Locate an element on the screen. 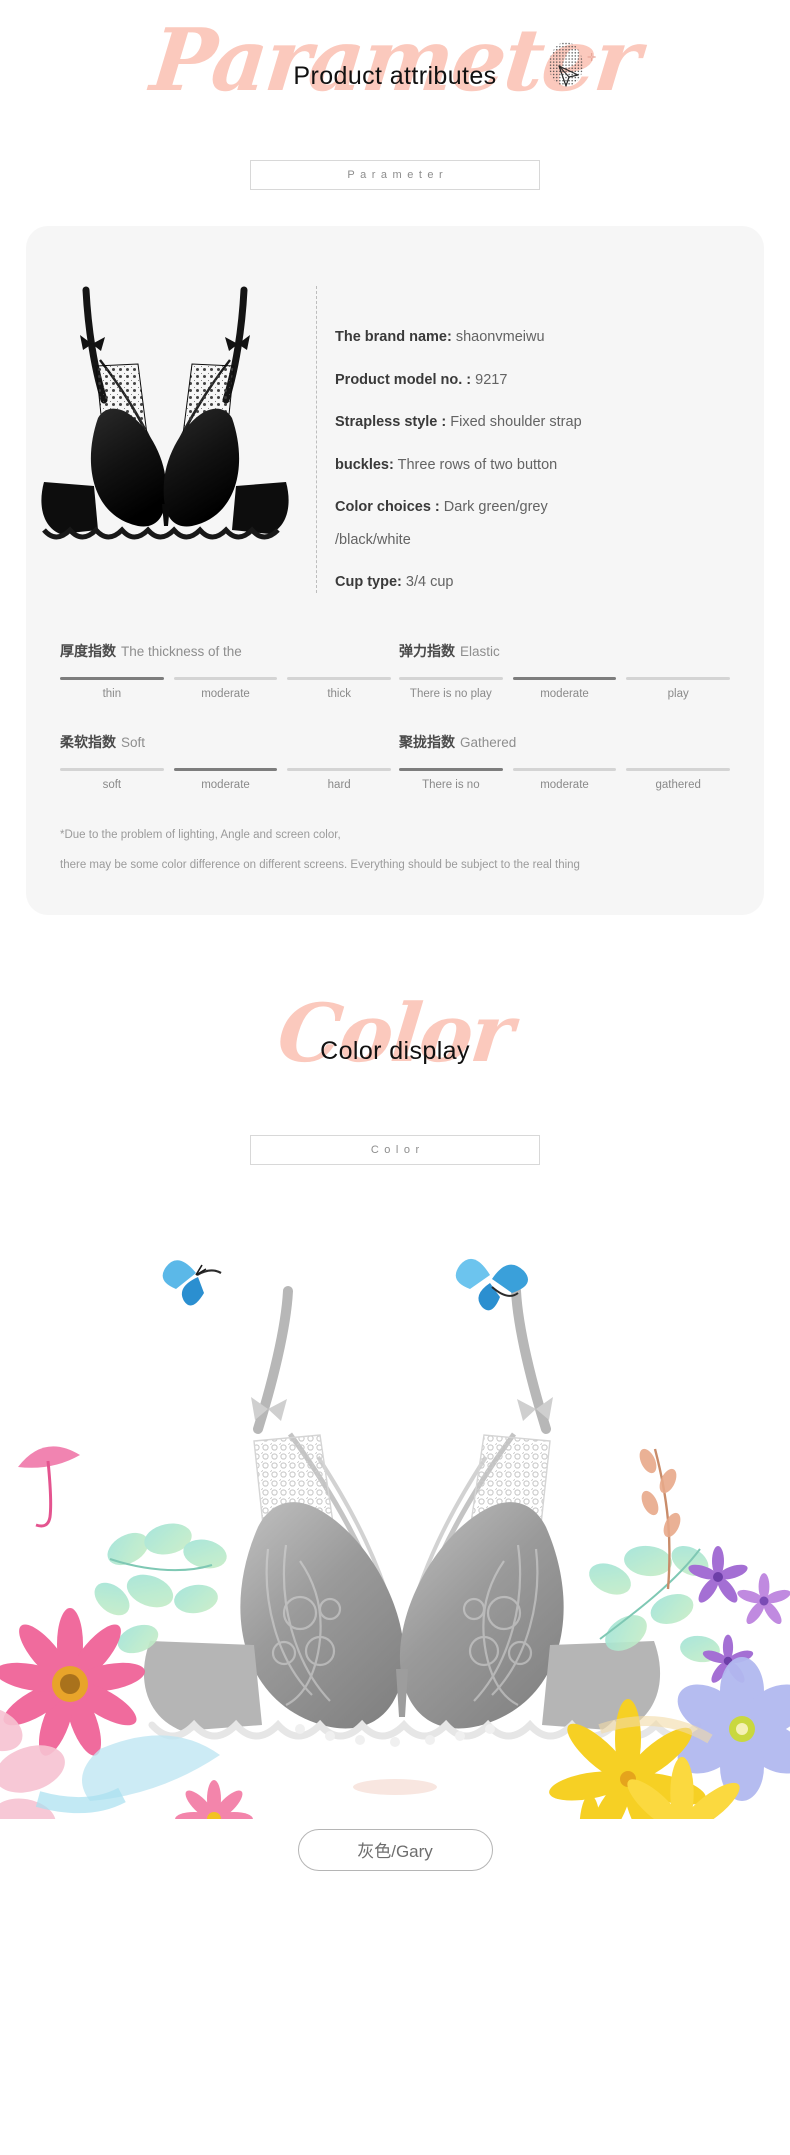 The height and width of the screenshot is (2155, 790). scale-label: play is located at coordinates (678, 693).